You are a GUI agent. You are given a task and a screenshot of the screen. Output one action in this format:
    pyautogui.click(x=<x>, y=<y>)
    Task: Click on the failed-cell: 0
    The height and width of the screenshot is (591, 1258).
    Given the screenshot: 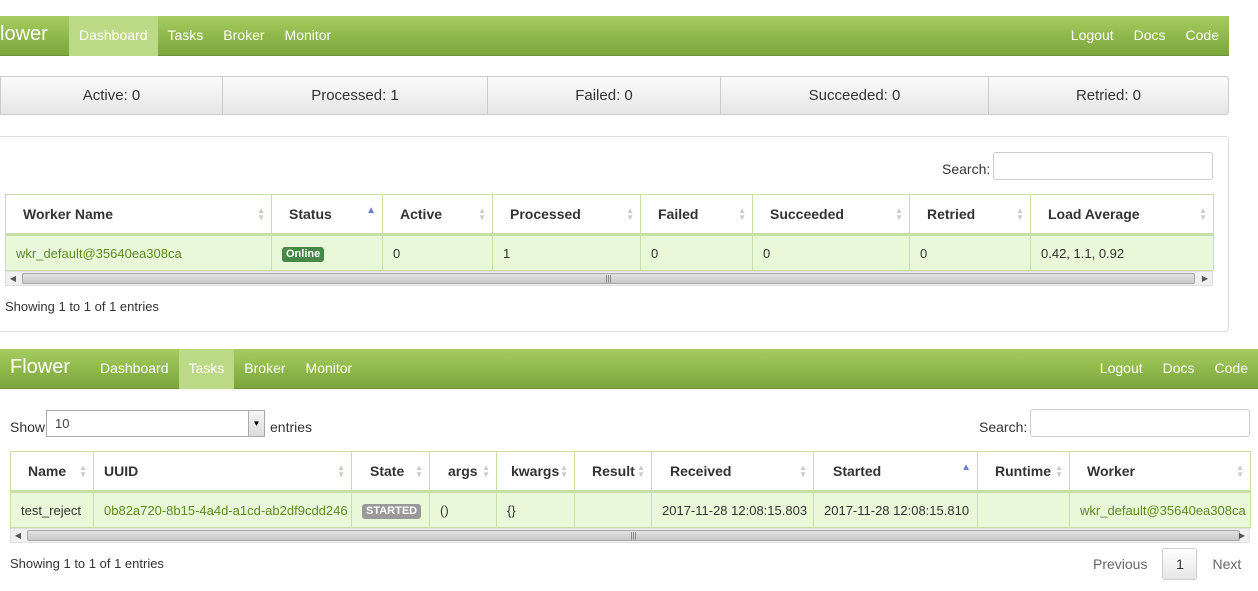 What is the action you would take?
    pyautogui.click(x=696, y=252)
    